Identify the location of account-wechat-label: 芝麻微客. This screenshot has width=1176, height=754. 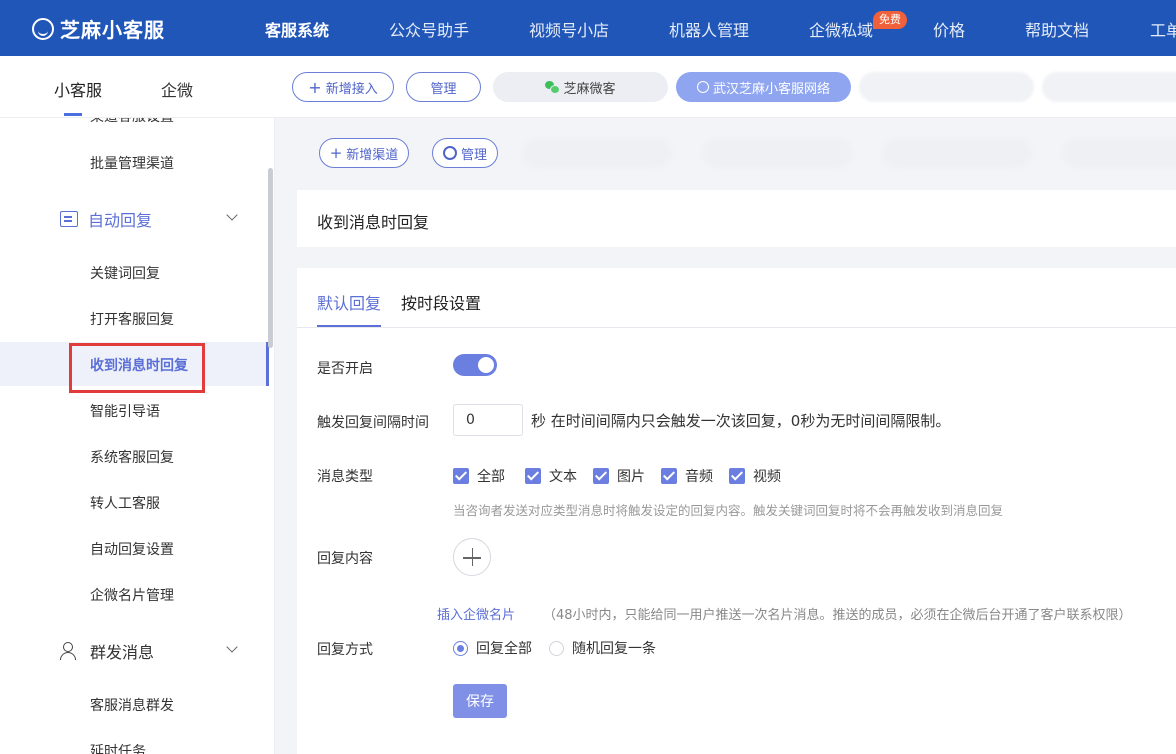
(589, 89).